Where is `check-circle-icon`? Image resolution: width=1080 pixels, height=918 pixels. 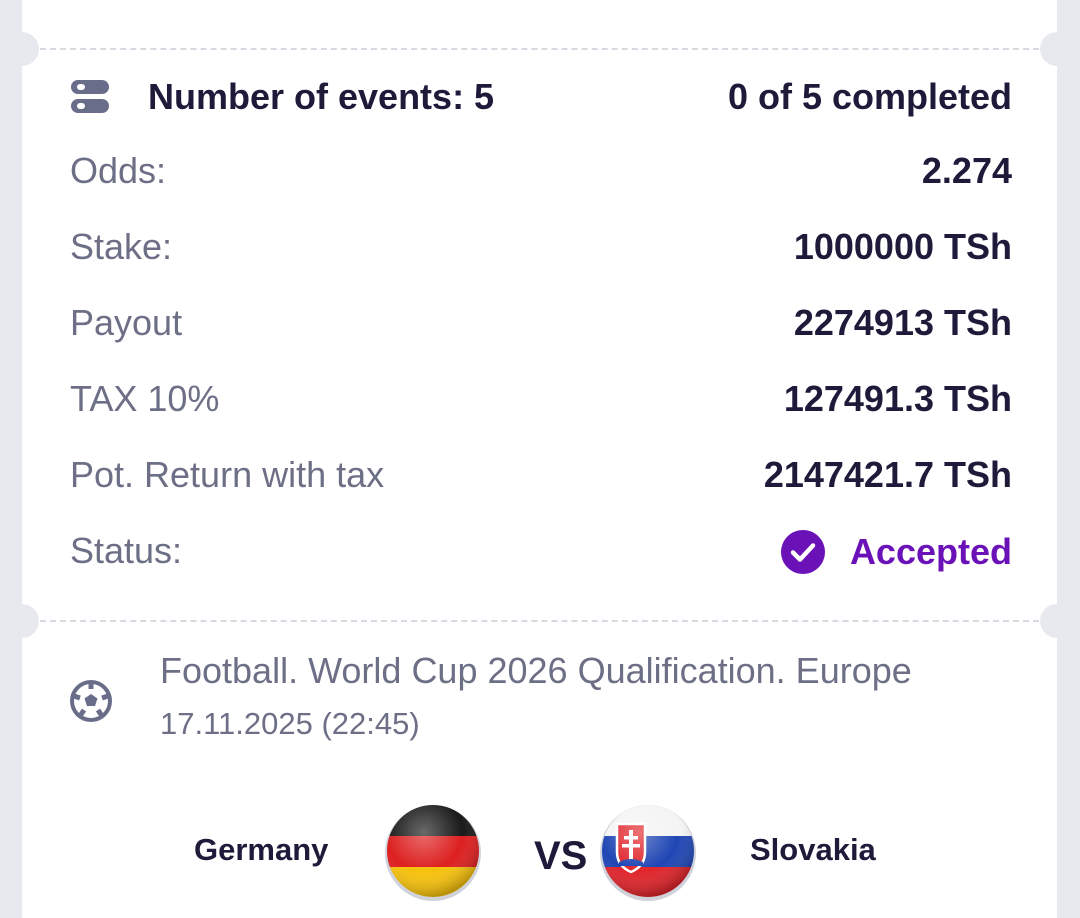 check-circle-icon is located at coordinates (802, 552).